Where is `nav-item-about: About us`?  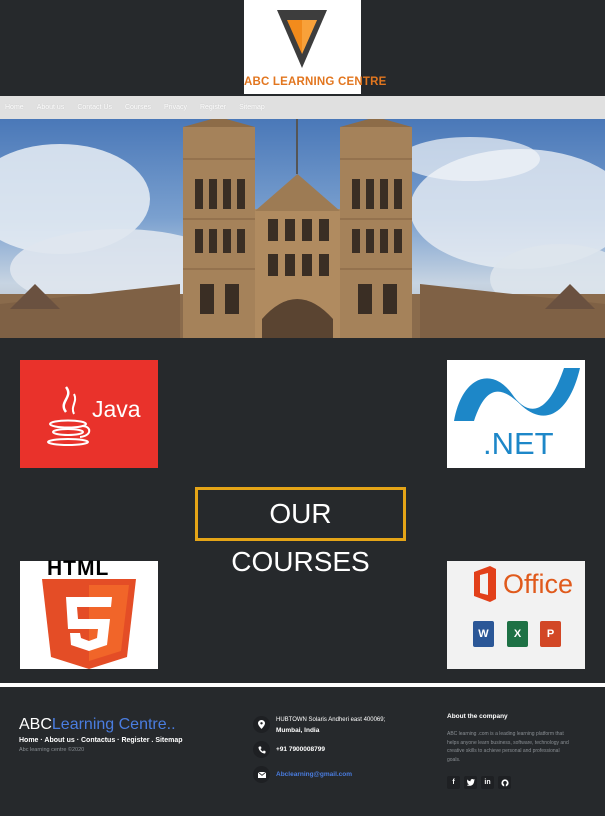 nav-item-about: About us is located at coordinates (51, 107).